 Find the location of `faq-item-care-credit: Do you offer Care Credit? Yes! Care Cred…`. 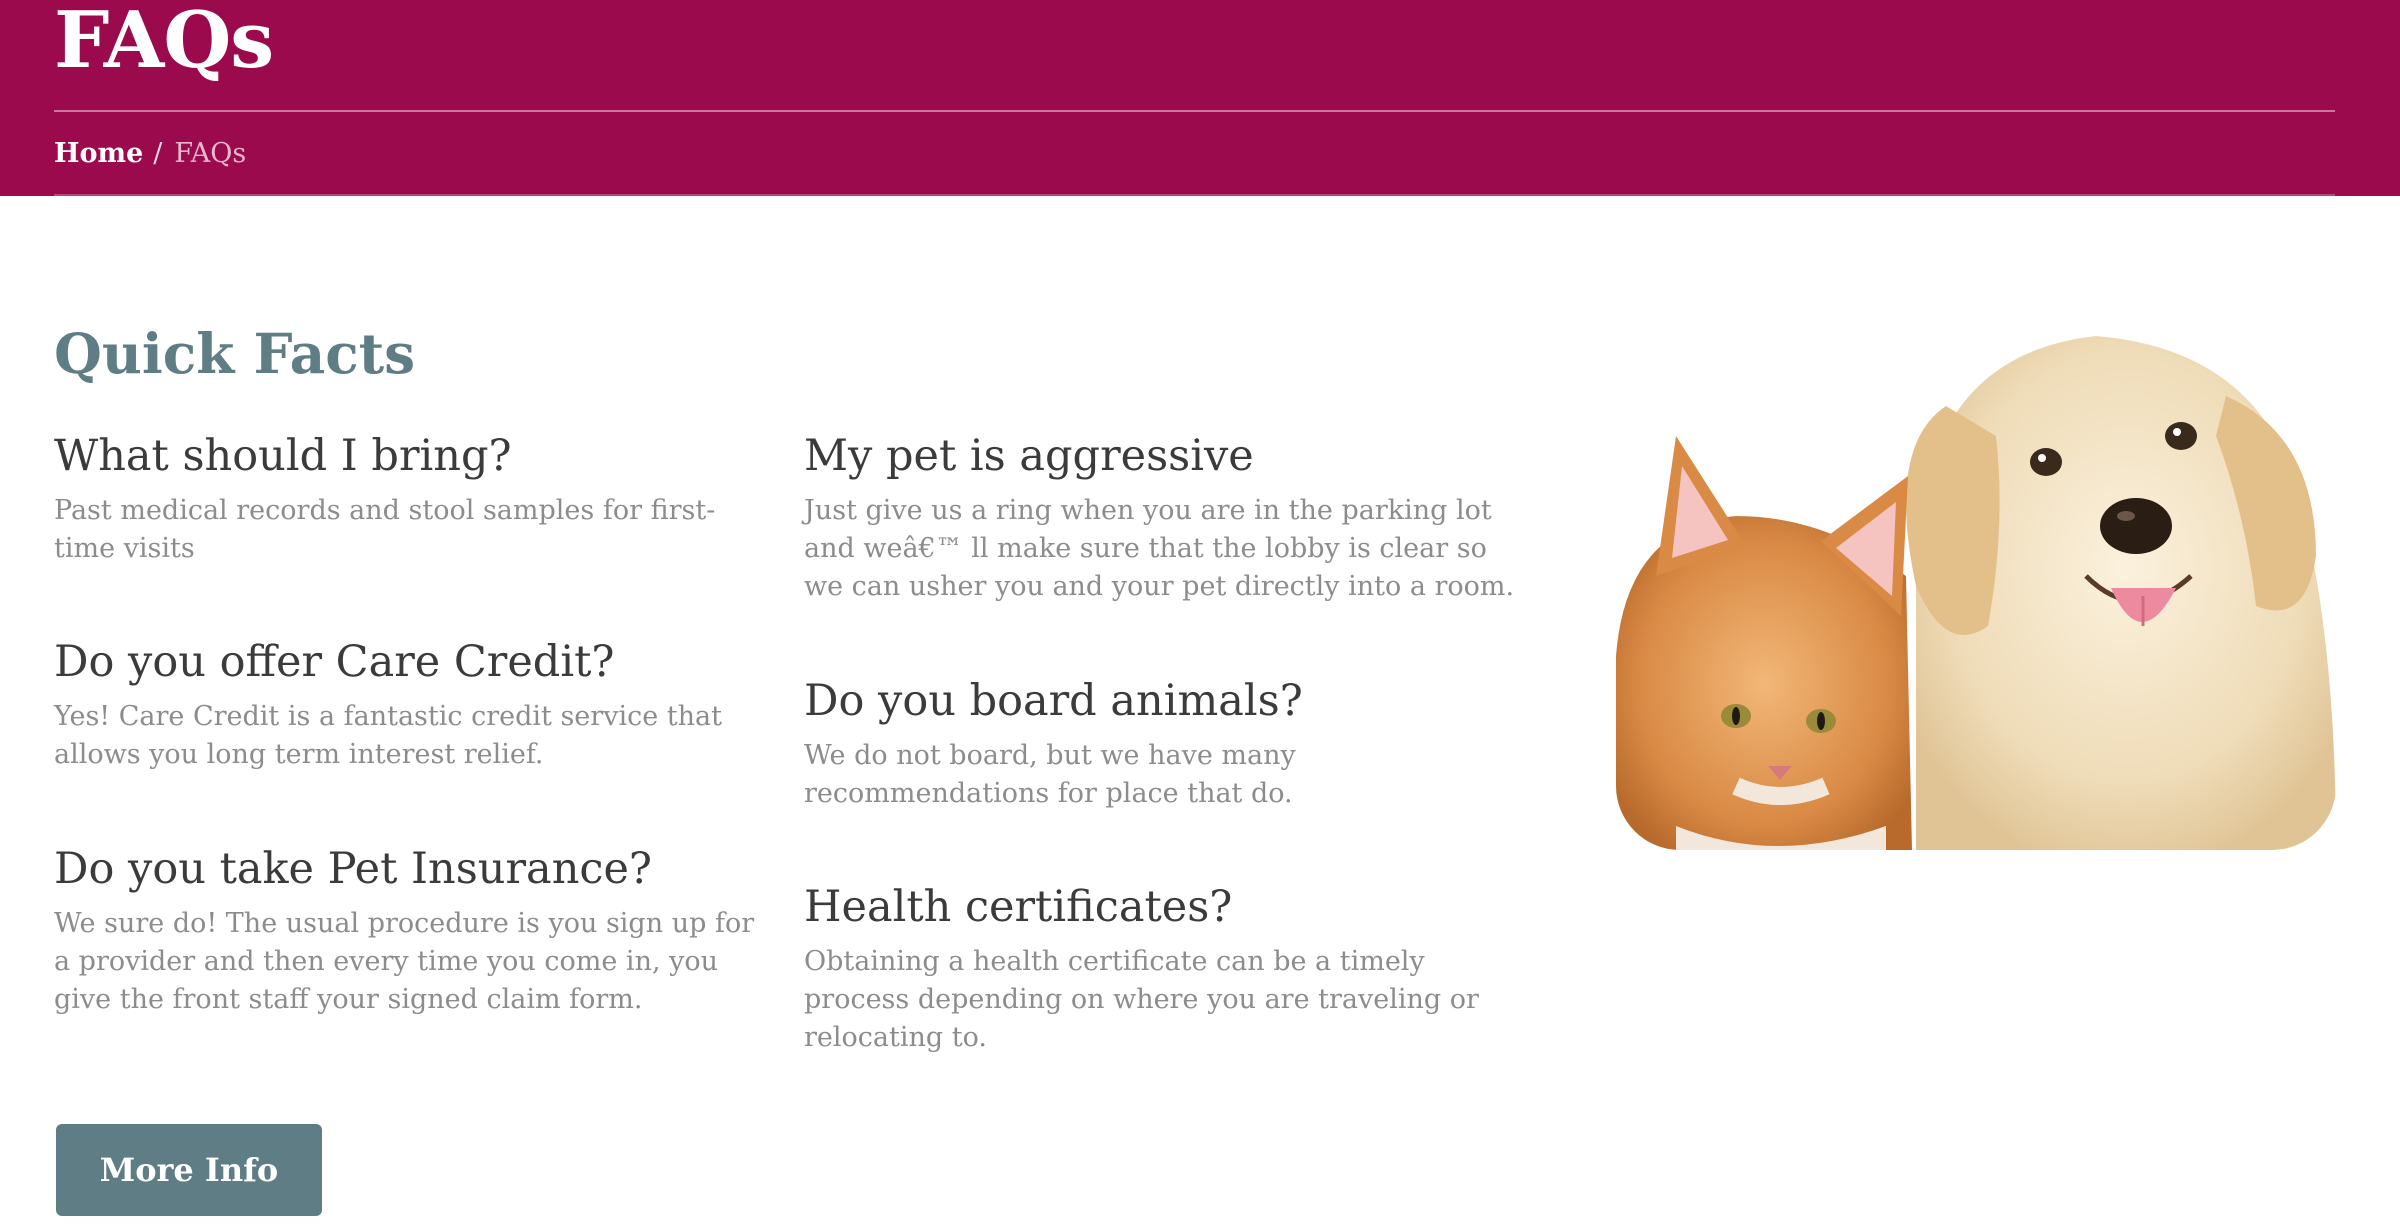

faq-item-care-credit: Do you offer Care Credit? Yes! Care Cred… is located at coordinates (414, 704).